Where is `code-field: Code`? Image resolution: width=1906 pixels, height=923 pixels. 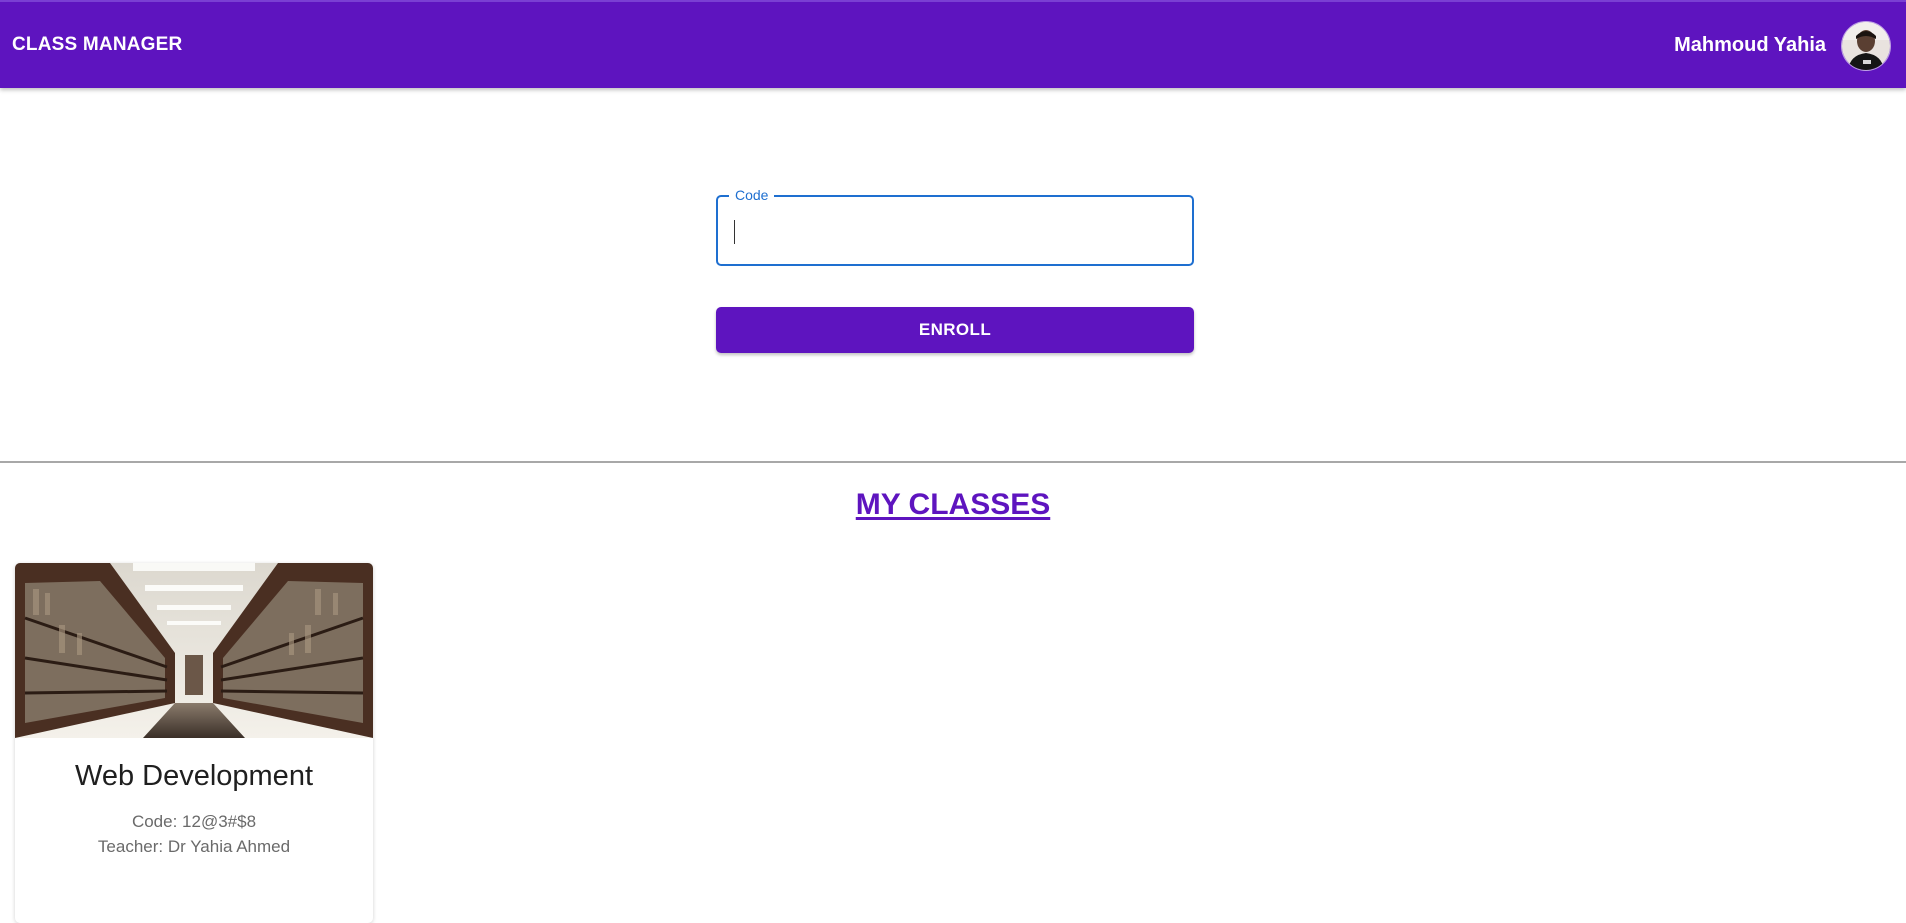 code-field: Code is located at coordinates (955, 226).